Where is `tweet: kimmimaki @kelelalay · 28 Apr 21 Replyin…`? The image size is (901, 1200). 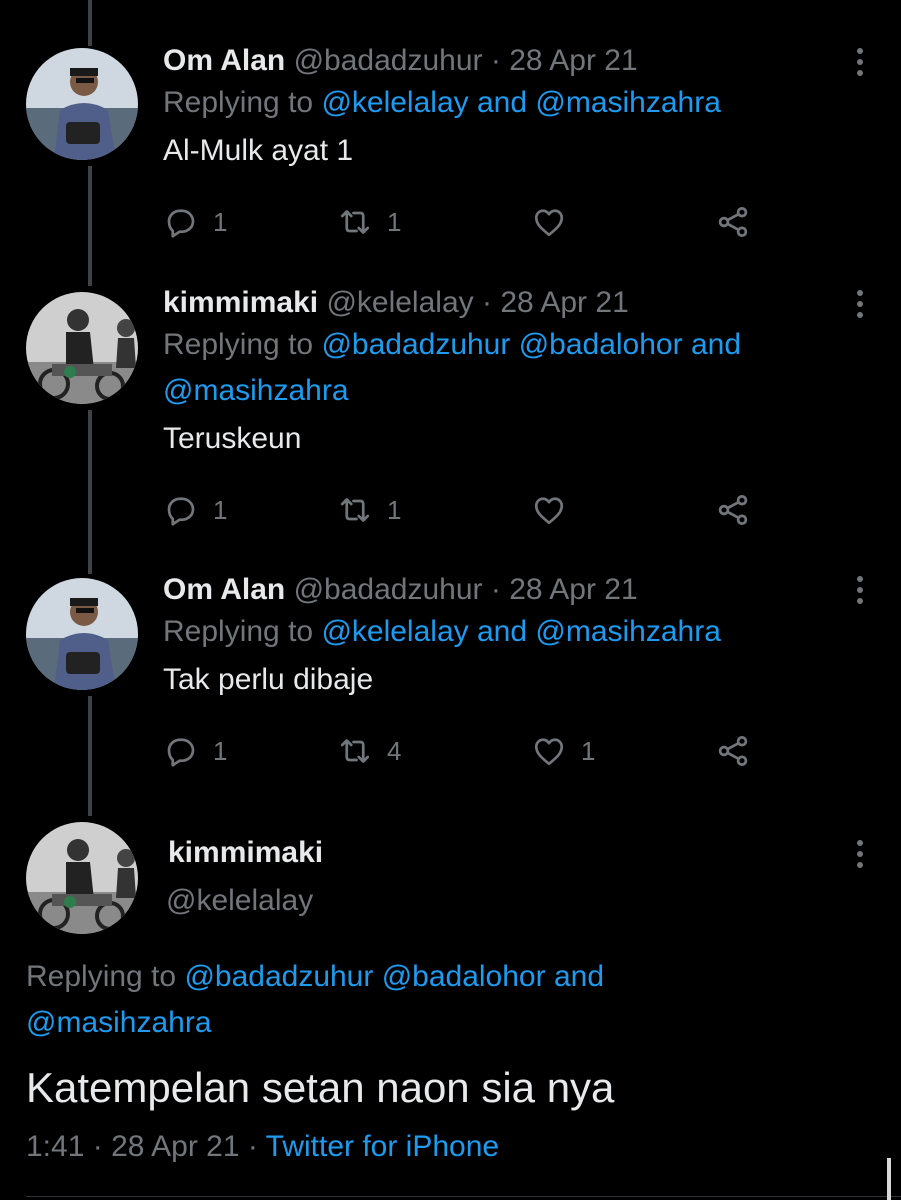 tweet: kimmimaki @kelelalay · 28 Apr 21 Replyin… is located at coordinates (502, 371).